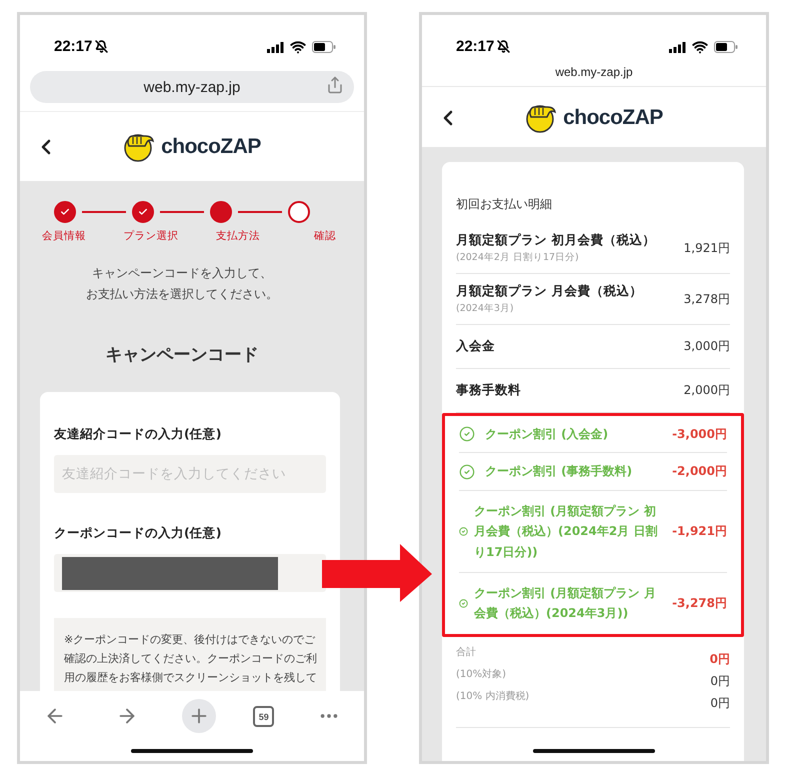 The height and width of the screenshot is (778, 786). I want to click on discount-label: クーポン割引 (月額定額プラン 月会費（税込）(2024年3月)), so click(565, 603).